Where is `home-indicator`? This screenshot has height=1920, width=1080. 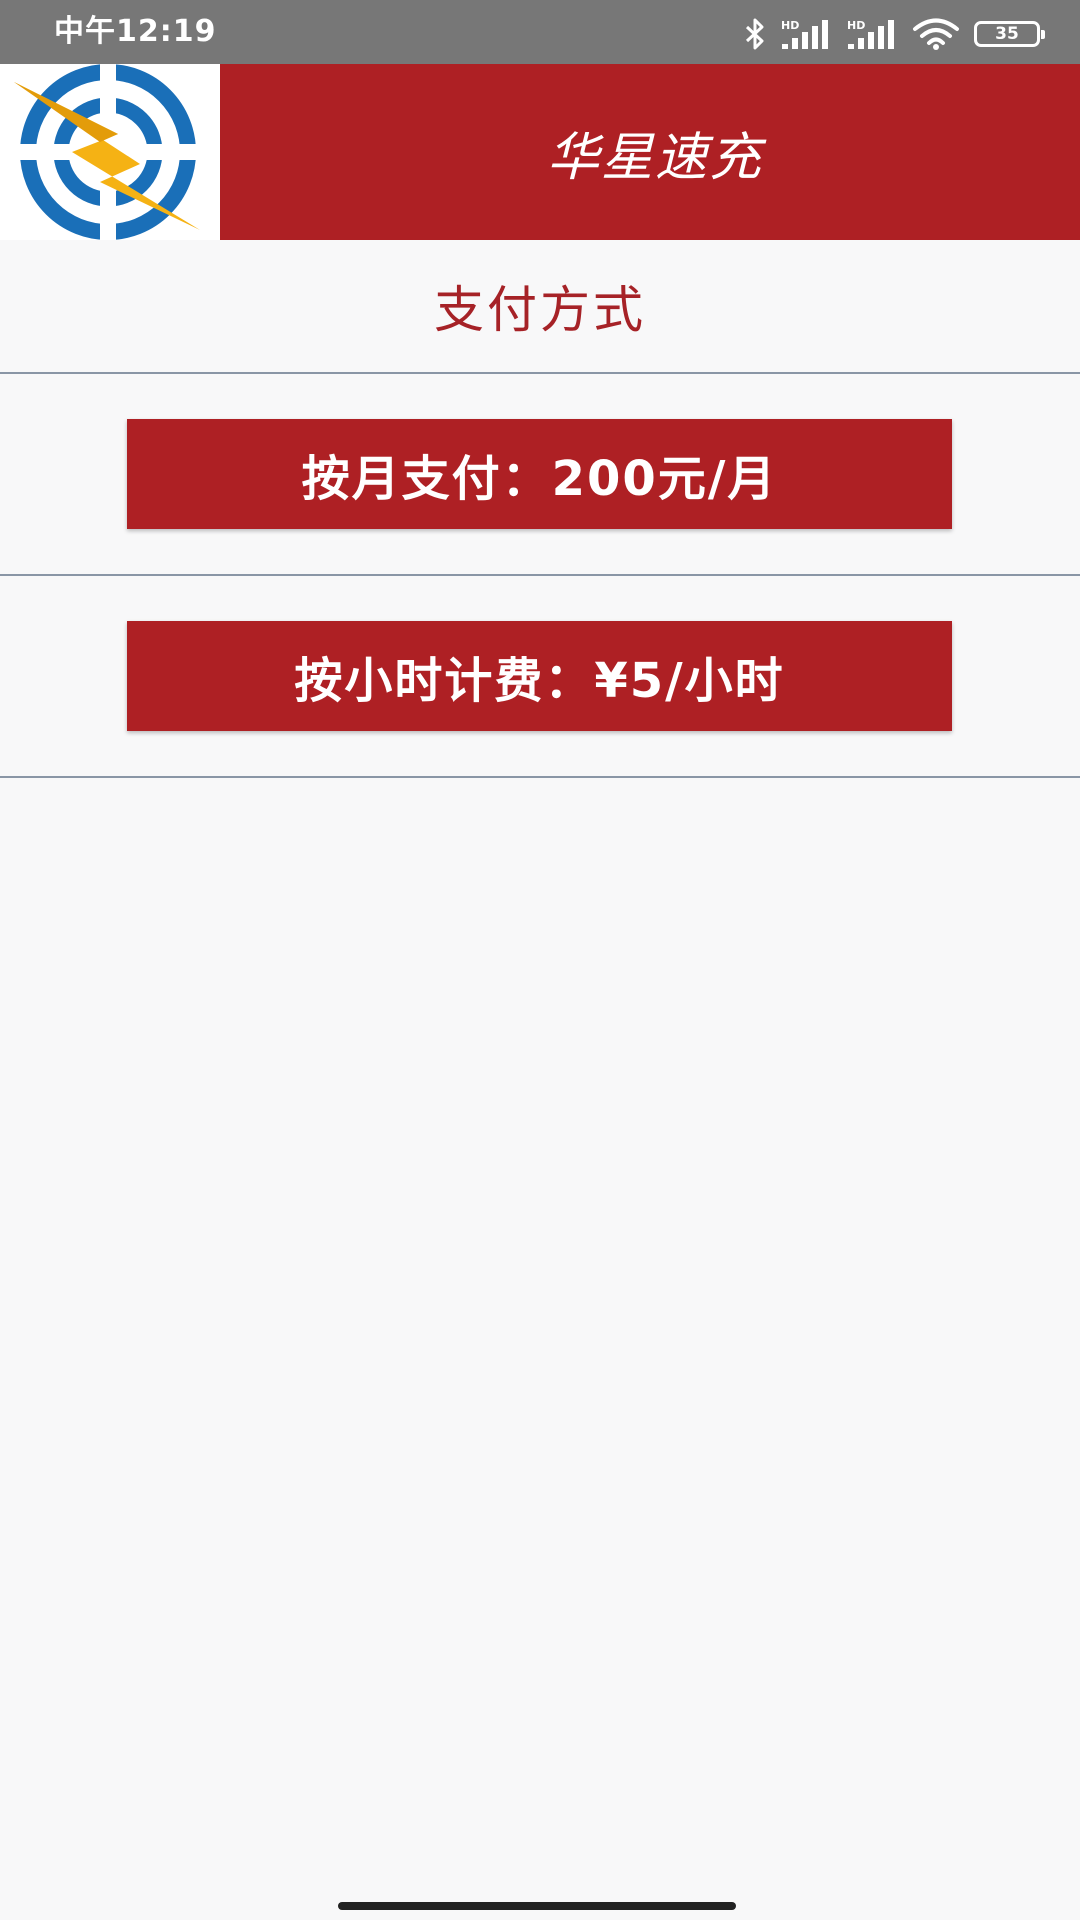 home-indicator is located at coordinates (537, 1906).